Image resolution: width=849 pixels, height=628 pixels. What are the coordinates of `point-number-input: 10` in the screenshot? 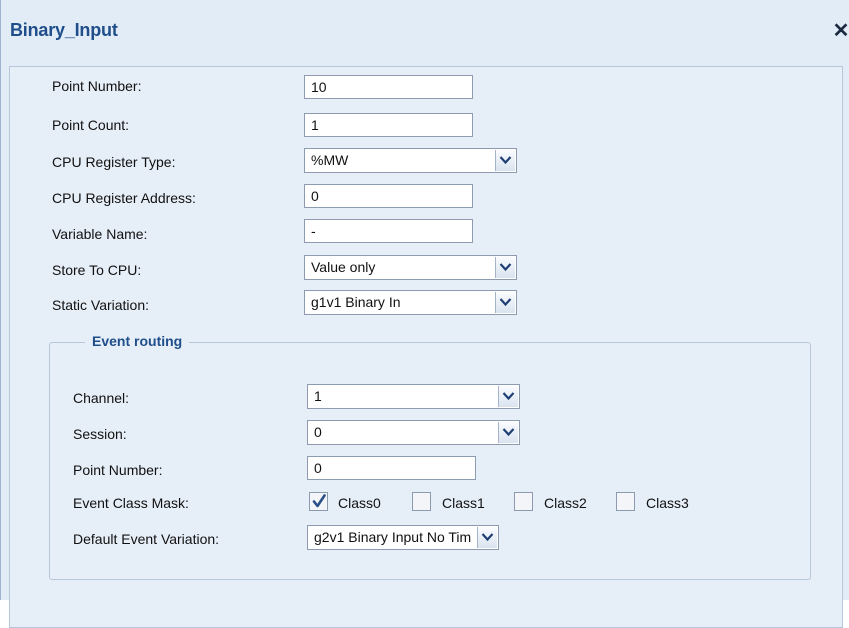 It's located at (388, 87).